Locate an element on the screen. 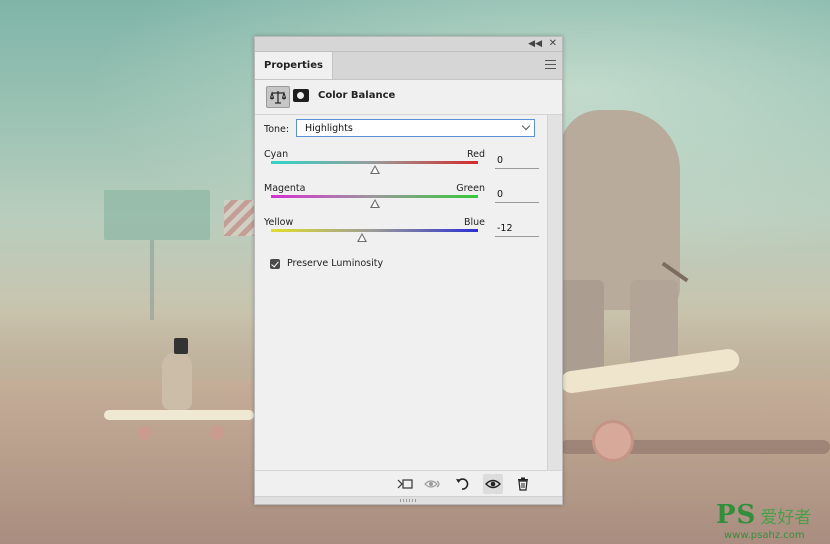 The image size is (830, 544). watermark: PS 爱好者 www.psahz.com is located at coordinates (764, 520).